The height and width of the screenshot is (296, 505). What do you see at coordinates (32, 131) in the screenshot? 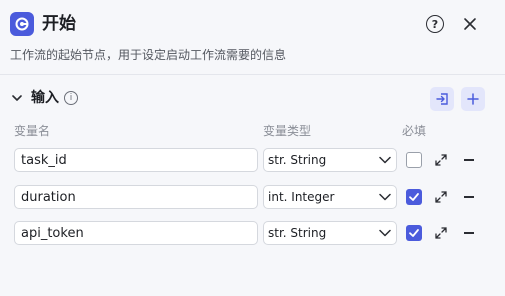
I see `column-header-name: 变量名` at bounding box center [32, 131].